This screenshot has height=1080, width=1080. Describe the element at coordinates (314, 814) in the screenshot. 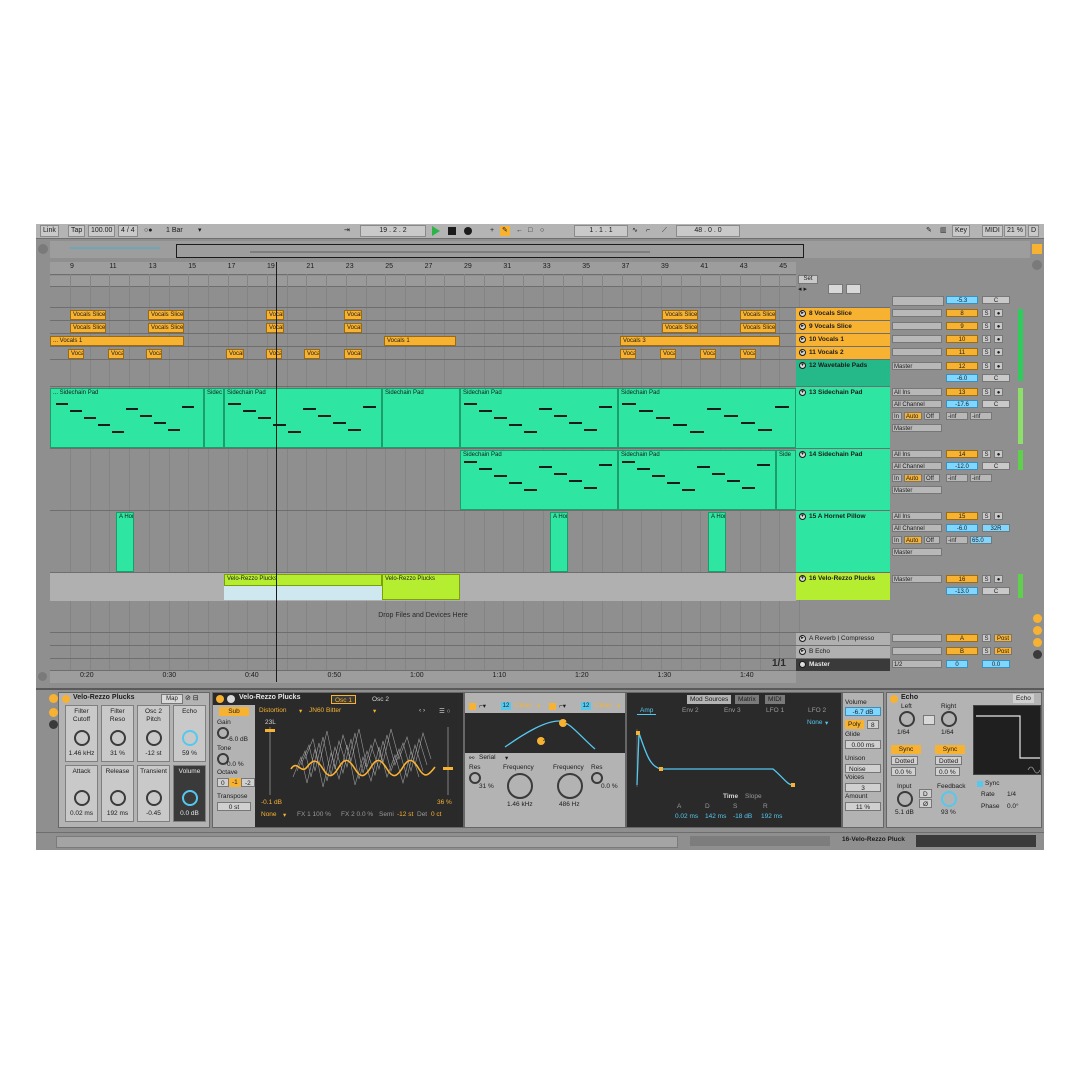

I see `fx1-amount: FX 1 100 %` at that location.